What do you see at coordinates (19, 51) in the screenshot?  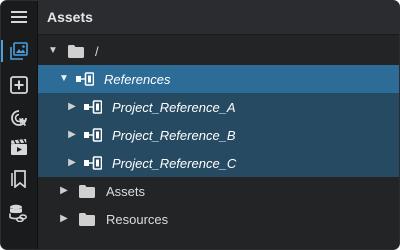 I see `image-gallery-icon` at bounding box center [19, 51].